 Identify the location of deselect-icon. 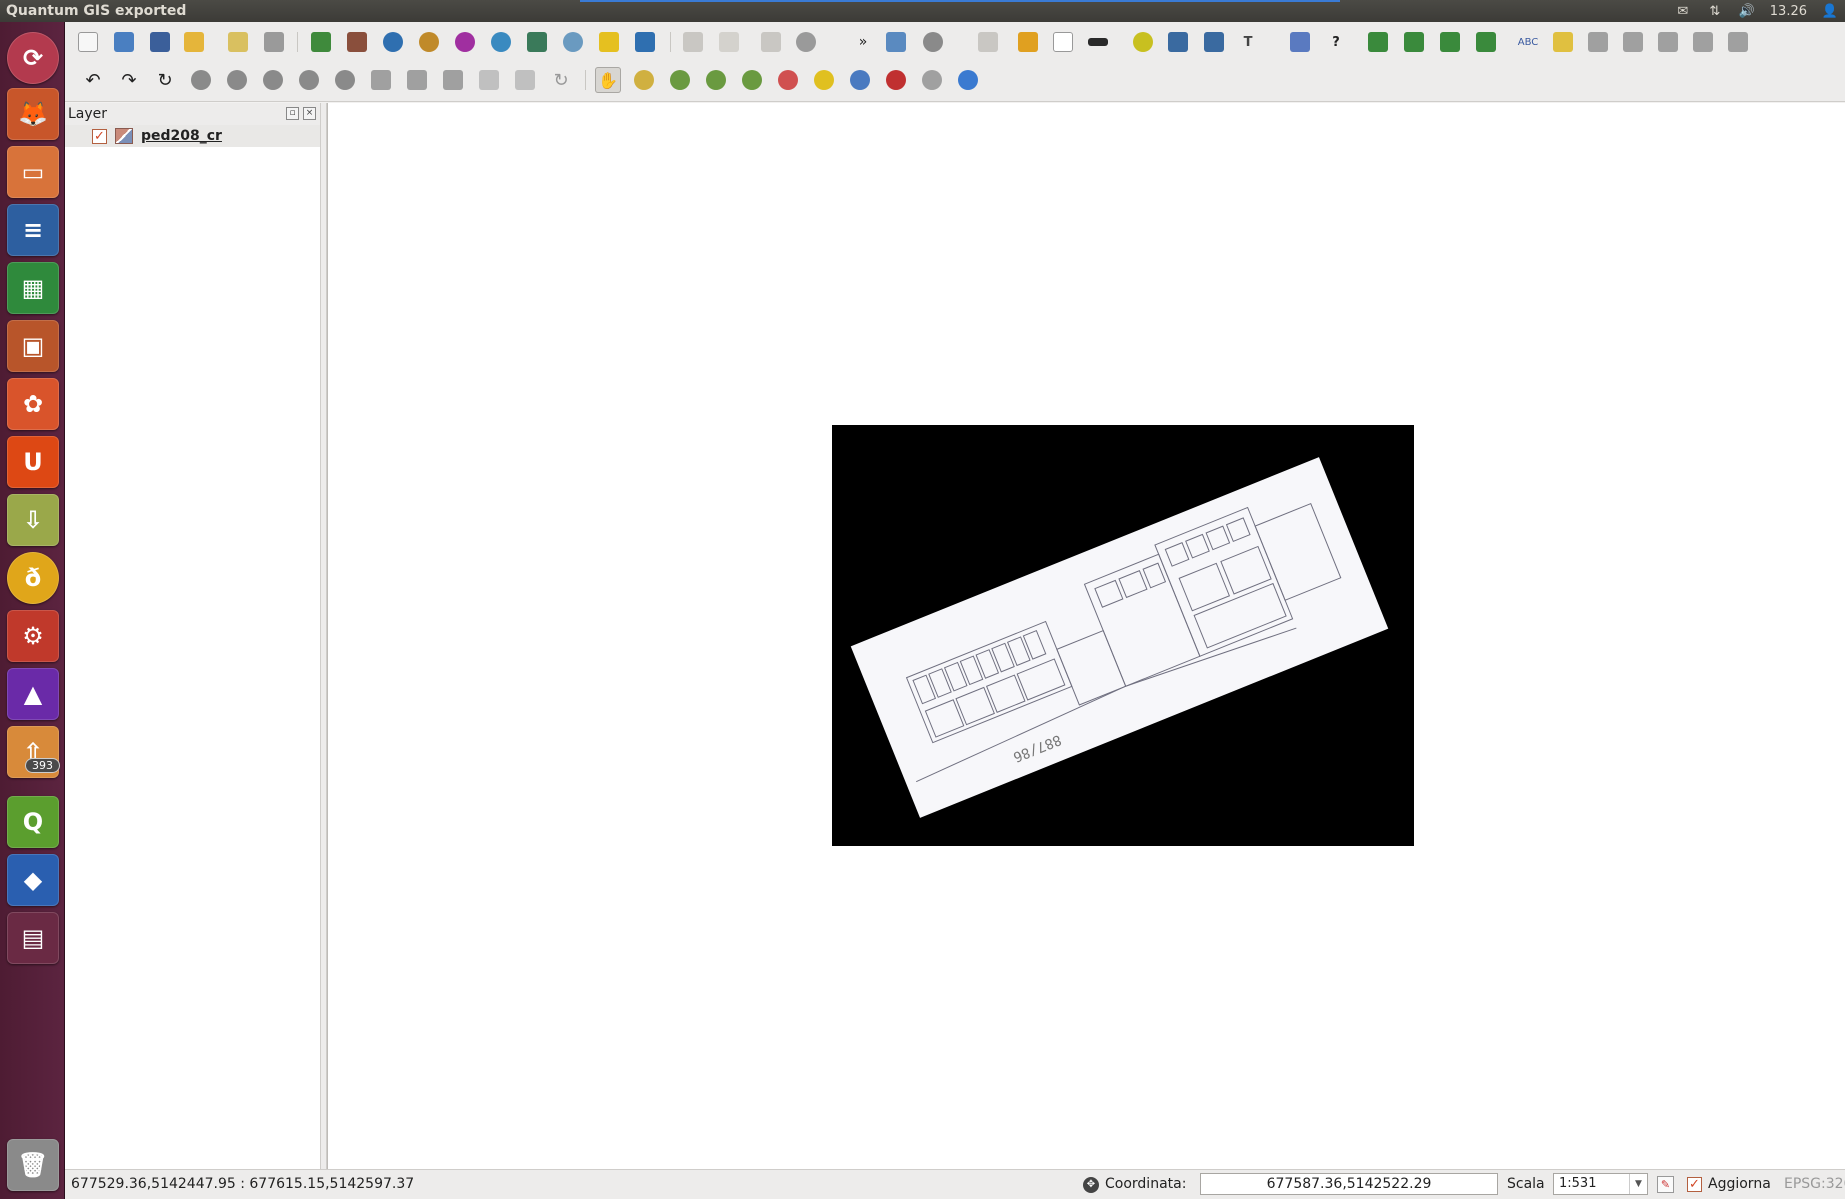
(1028, 42).